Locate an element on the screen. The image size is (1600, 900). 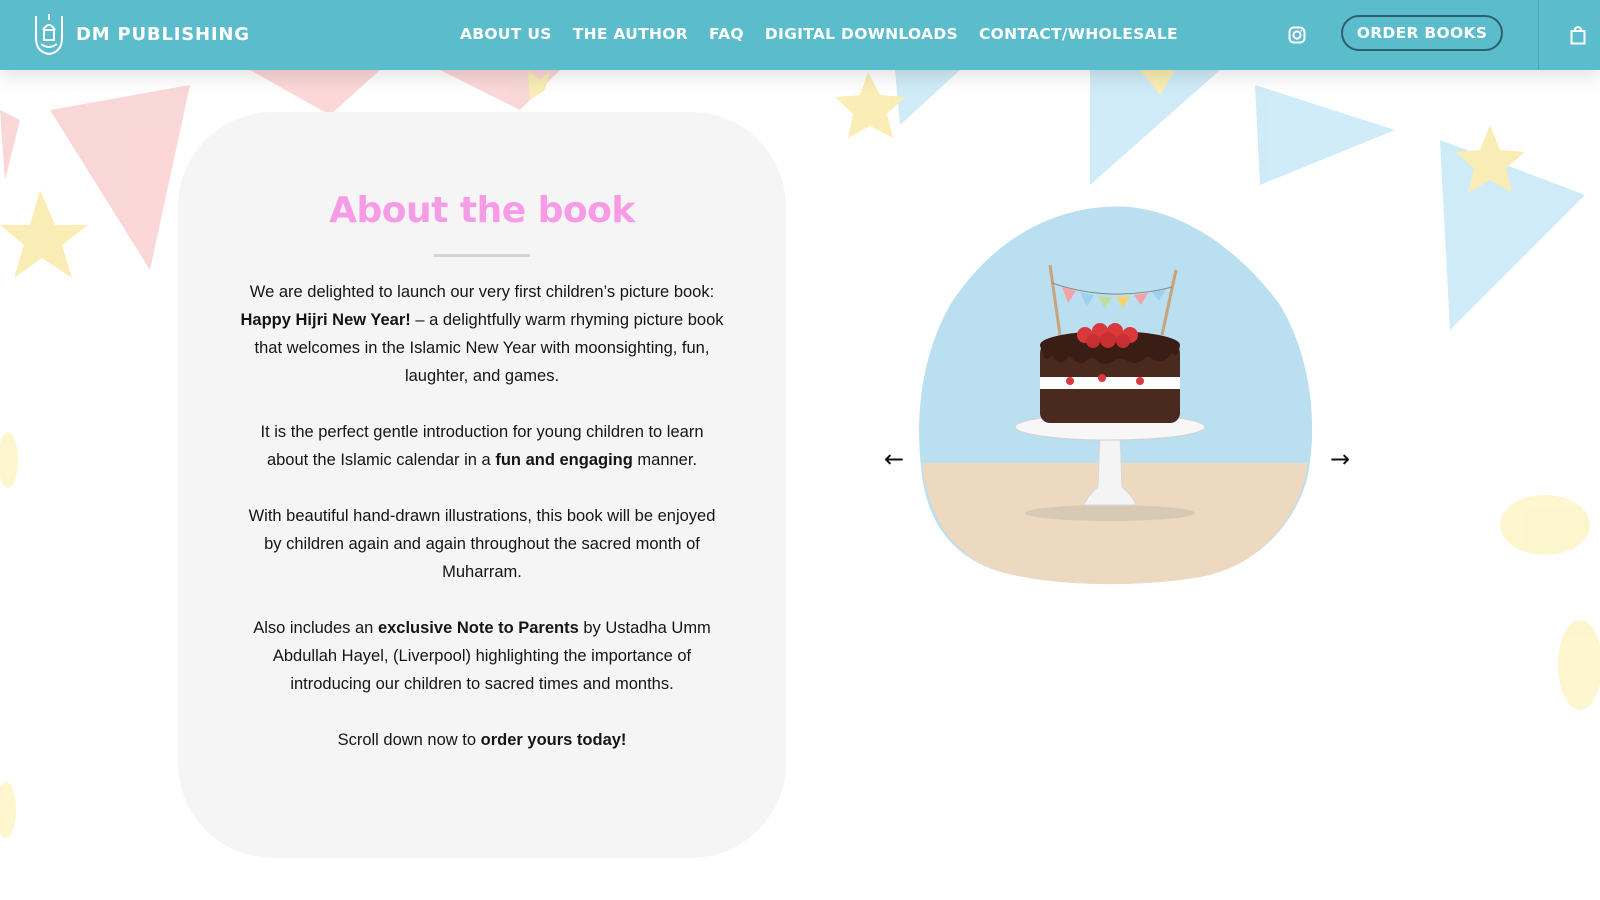
next-arrow-icon: → is located at coordinates (1340, 459).